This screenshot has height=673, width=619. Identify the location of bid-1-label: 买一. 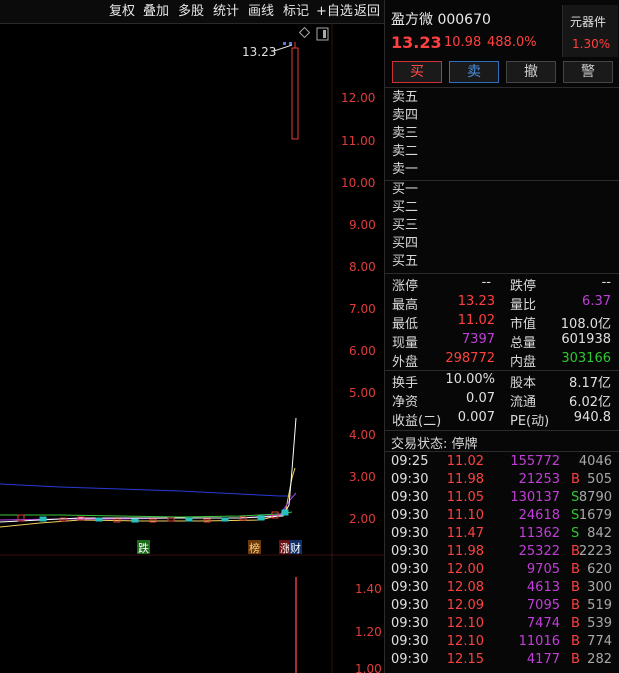
(405, 189).